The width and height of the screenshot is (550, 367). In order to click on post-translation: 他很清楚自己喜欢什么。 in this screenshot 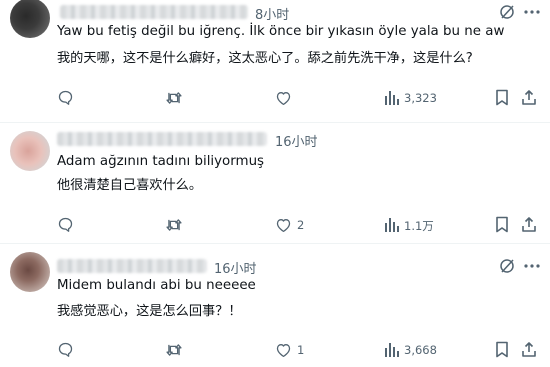, I will do `click(130, 185)`.